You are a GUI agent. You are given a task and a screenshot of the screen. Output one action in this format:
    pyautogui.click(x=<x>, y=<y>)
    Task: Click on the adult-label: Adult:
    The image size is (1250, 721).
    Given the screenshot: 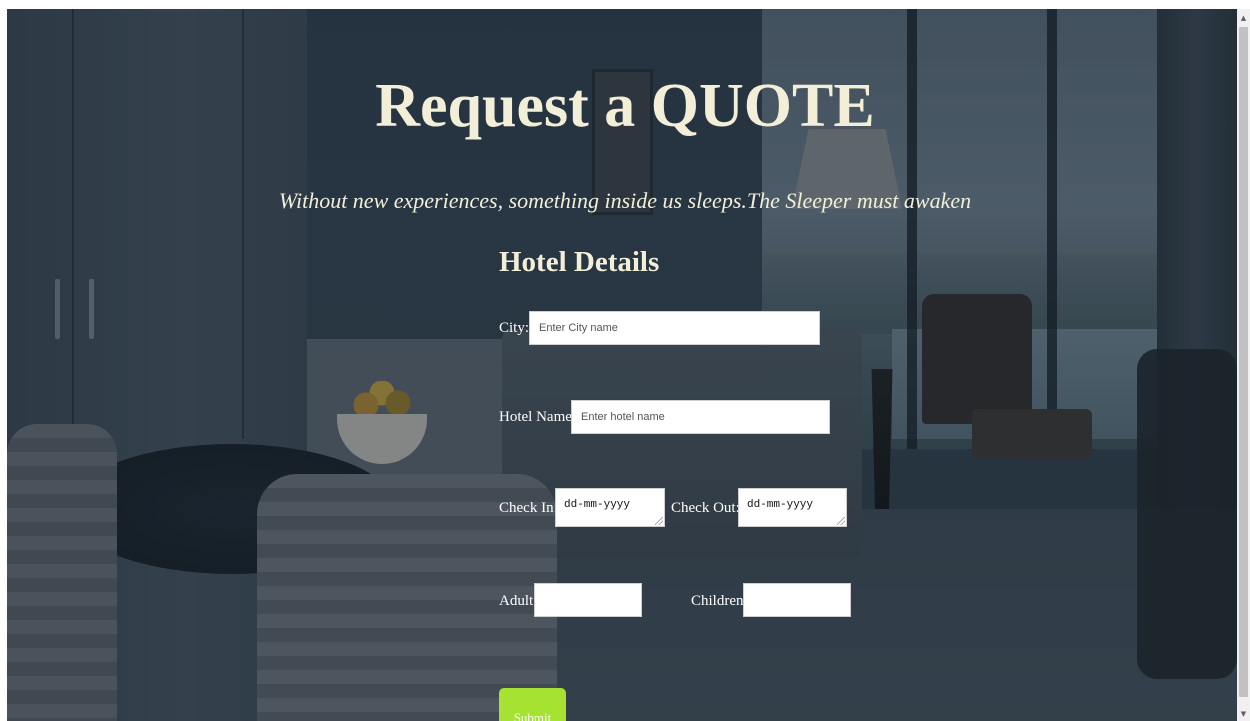 What is the action you would take?
    pyautogui.click(x=518, y=601)
    